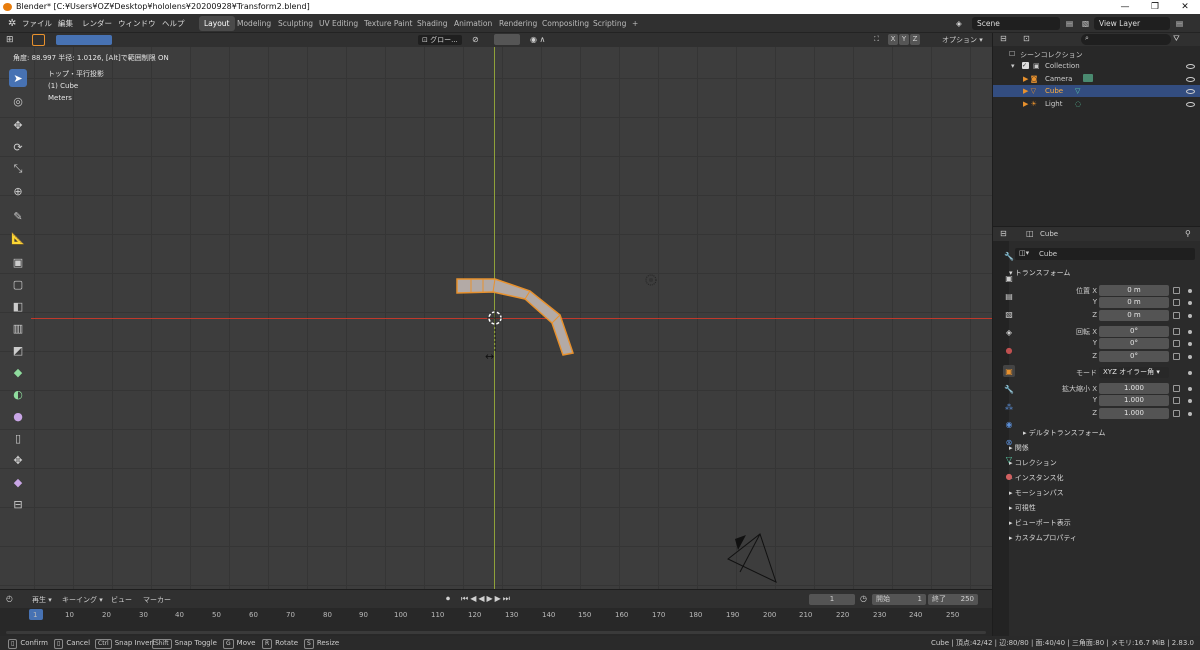 The width and height of the screenshot is (1200, 650). What do you see at coordinates (338, 23) in the screenshot?
I see `tab-uv-editing: UV Editing` at bounding box center [338, 23].